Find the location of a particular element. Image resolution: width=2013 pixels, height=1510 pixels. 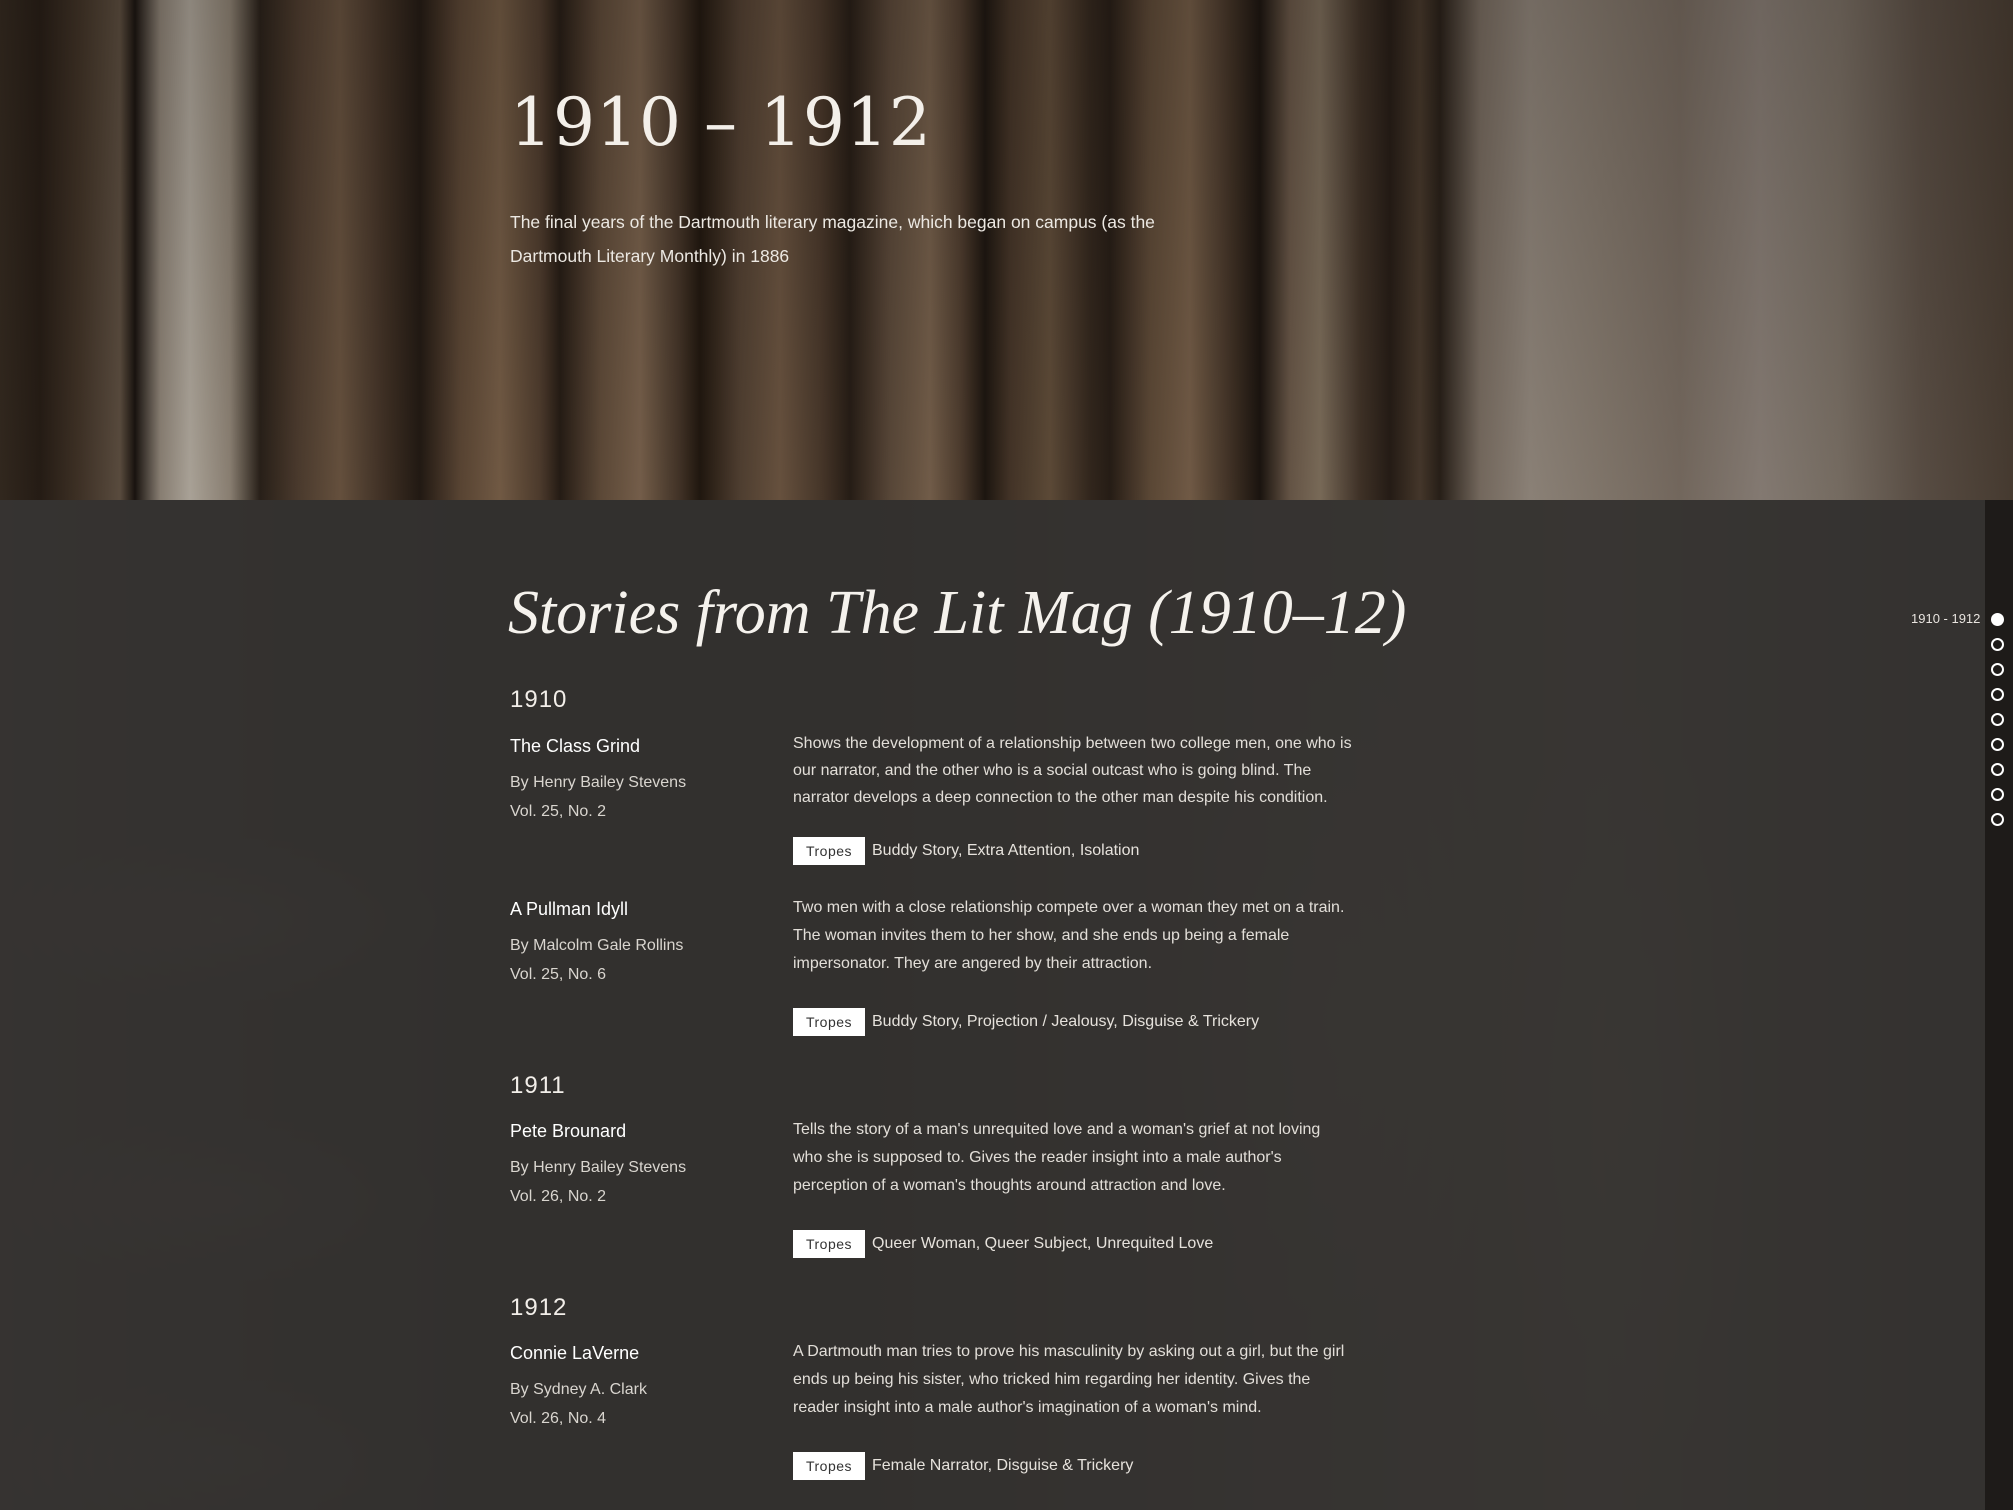

tropes-list: Buddy Story, Extra Attention, Isolation is located at coordinates (1006, 850).